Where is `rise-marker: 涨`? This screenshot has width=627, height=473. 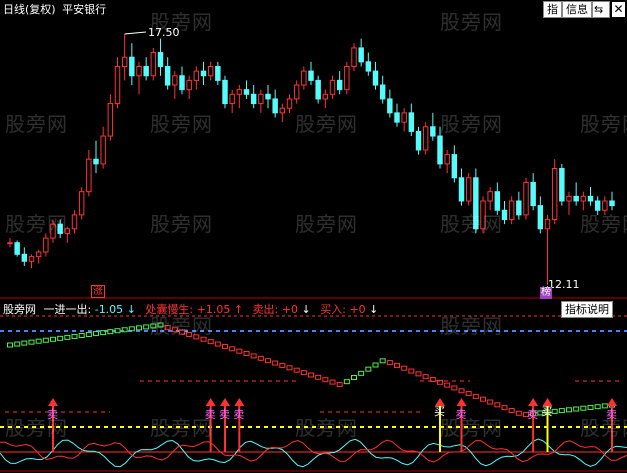
rise-marker: 涨 is located at coordinates (98, 291).